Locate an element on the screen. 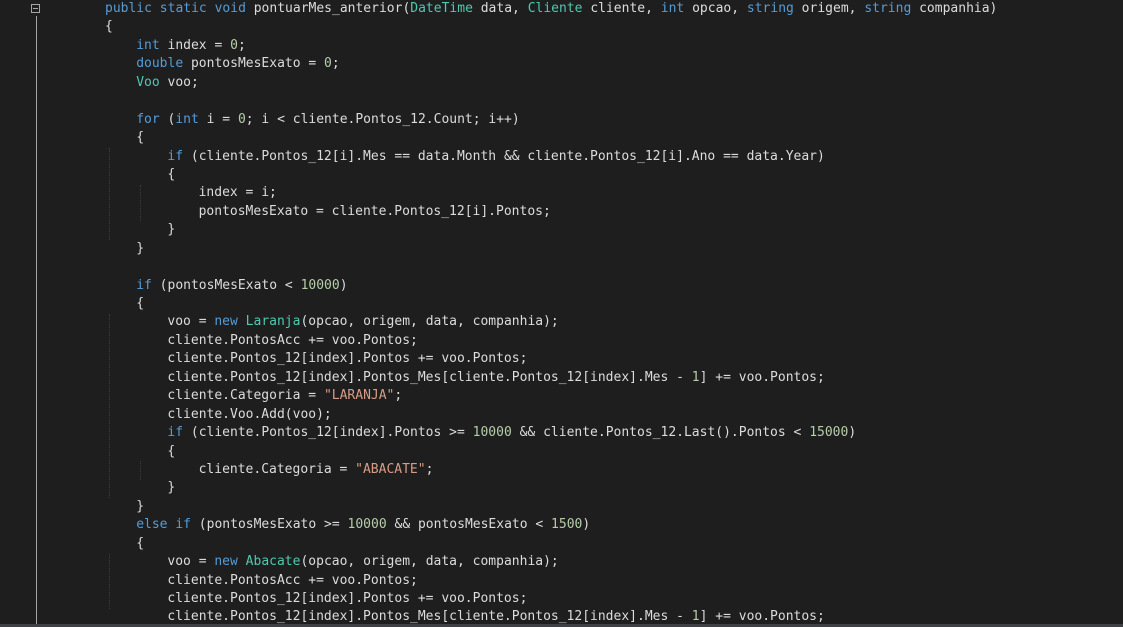 Image resolution: width=1123 pixels, height=627 pixels. code-token-plain: origem, is located at coordinates (829, 8).